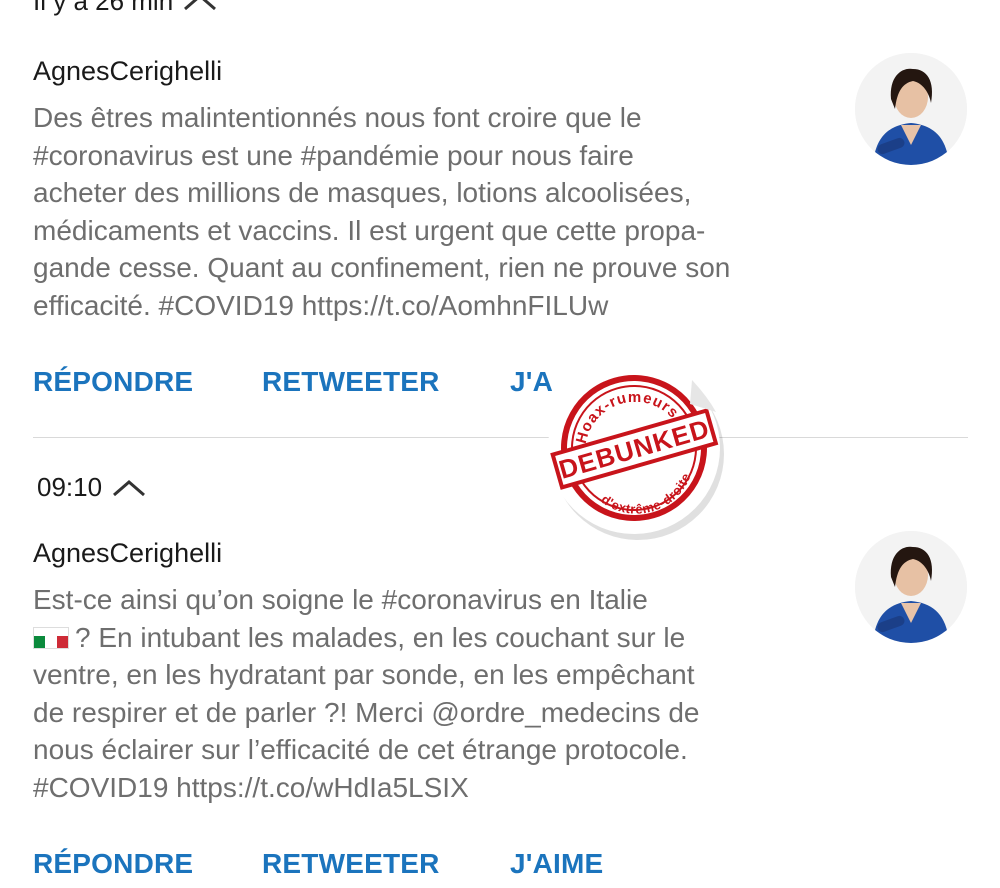 The image size is (1000, 888). What do you see at coordinates (636, 451) in the screenshot?
I see `stamp-icon: Hoax-rumeurs d'extrême-droite DEBUNKED` at bounding box center [636, 451].